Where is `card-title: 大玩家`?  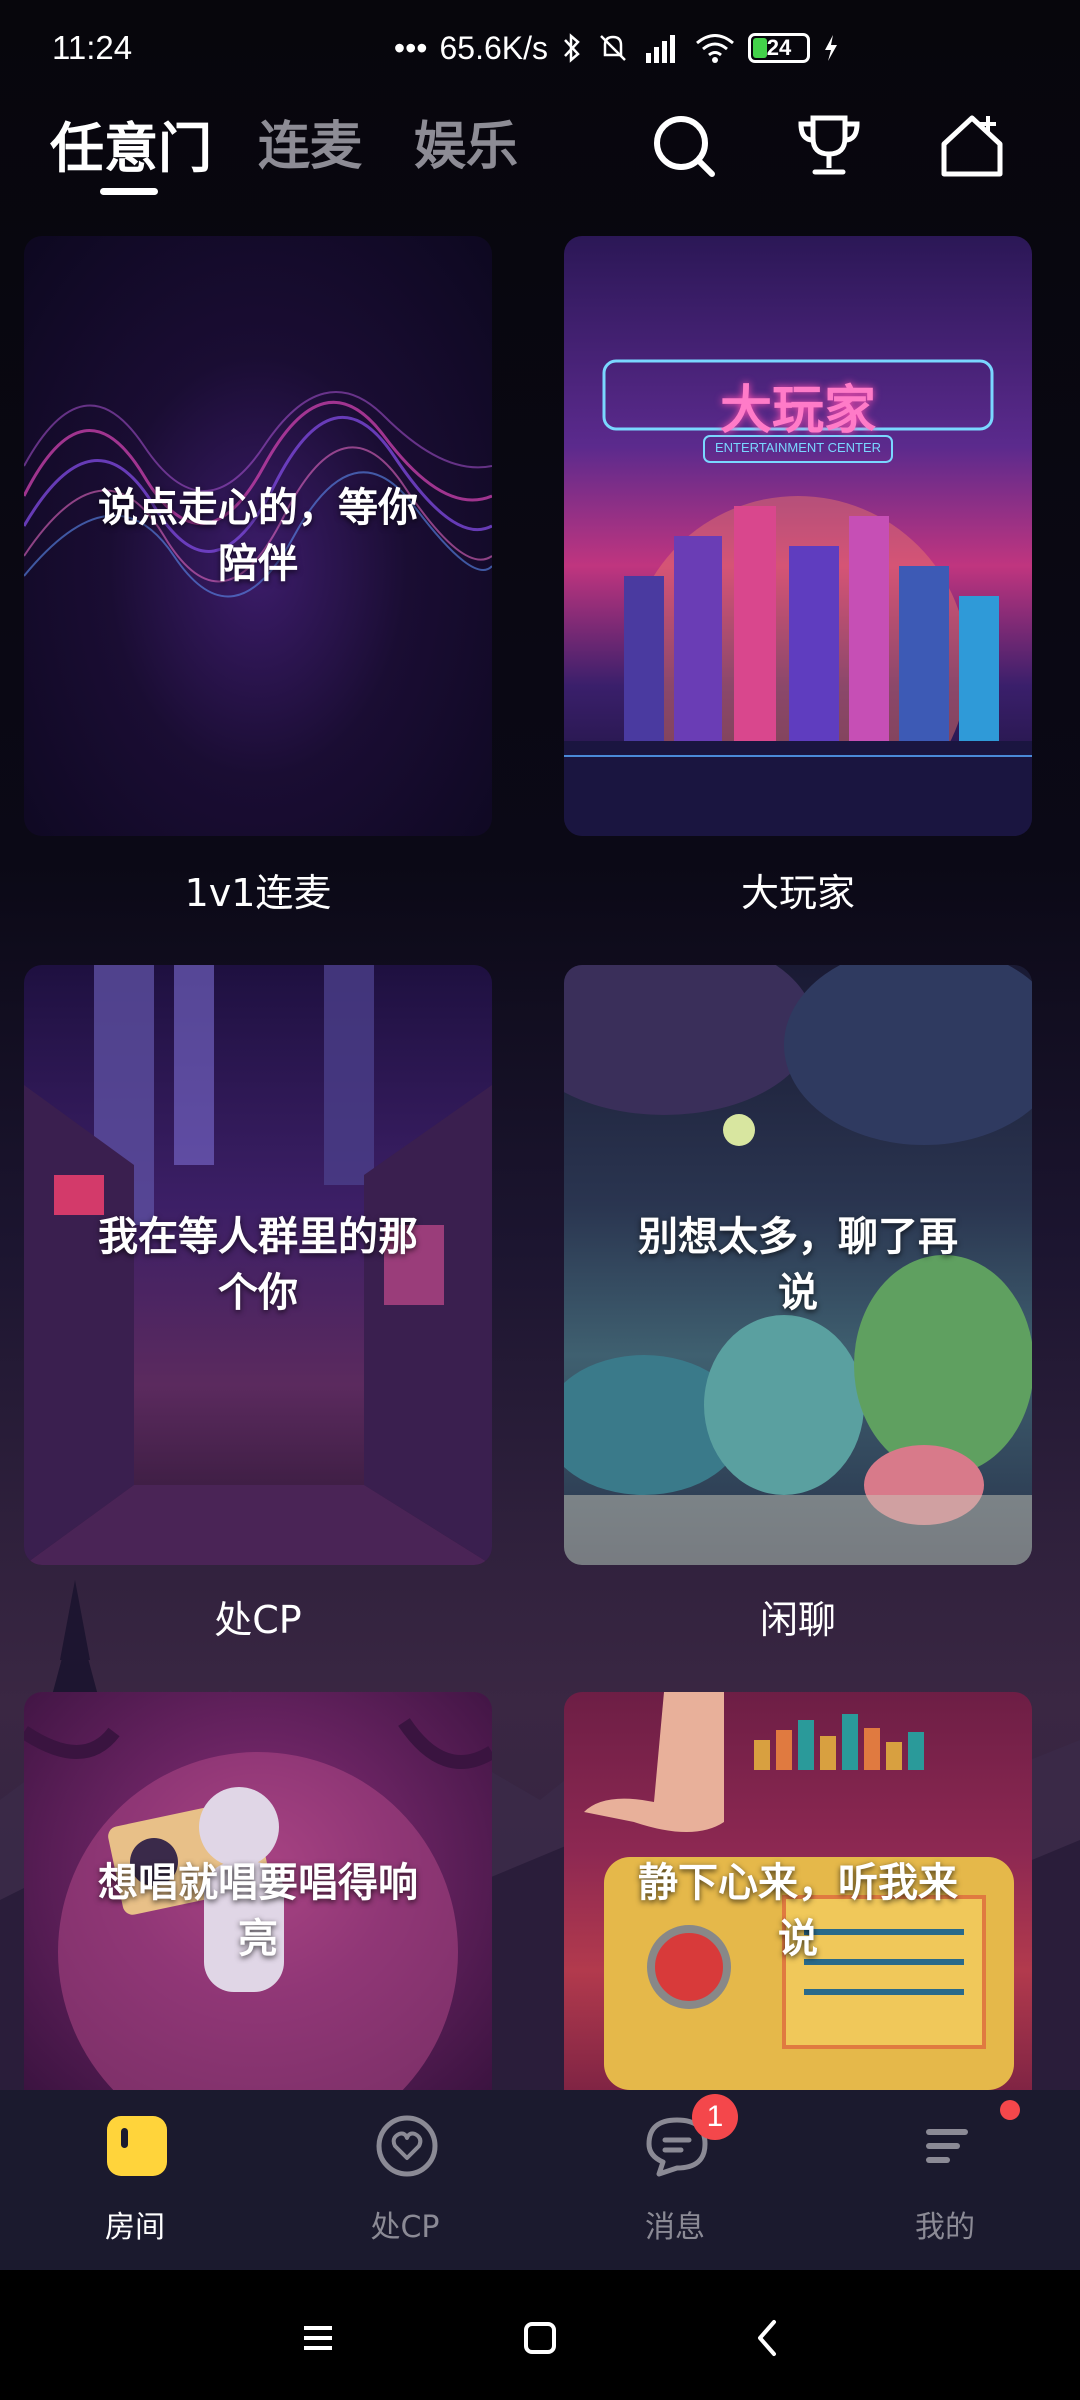
card-title: 大玩家 is located at coordinates (798, 889).